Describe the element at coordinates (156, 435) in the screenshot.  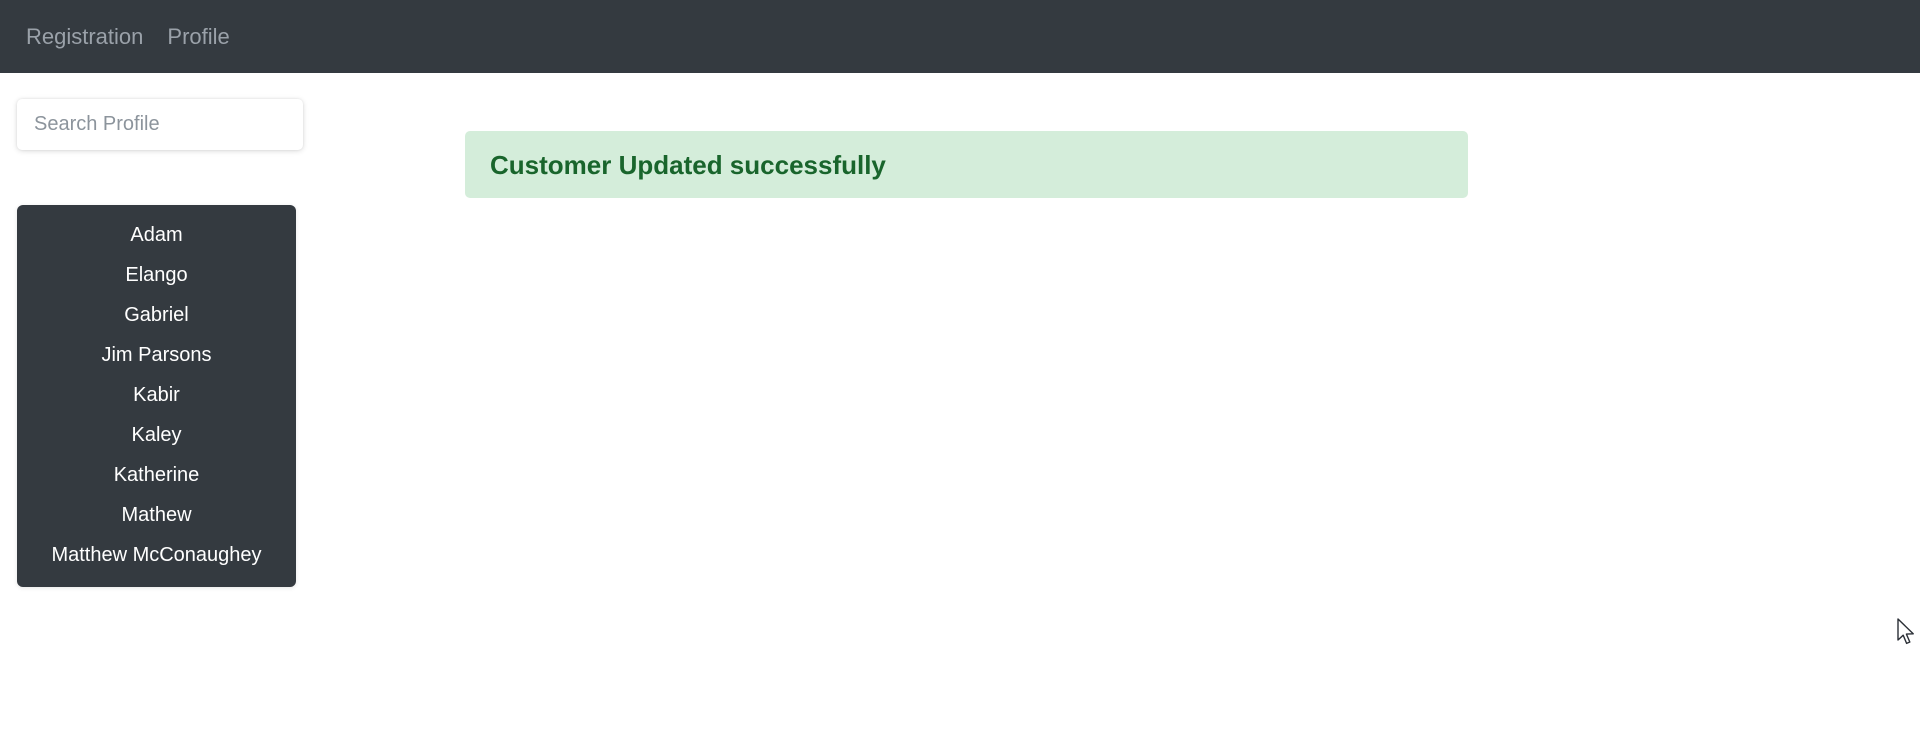
I see `list-item: Kaley` at that location.